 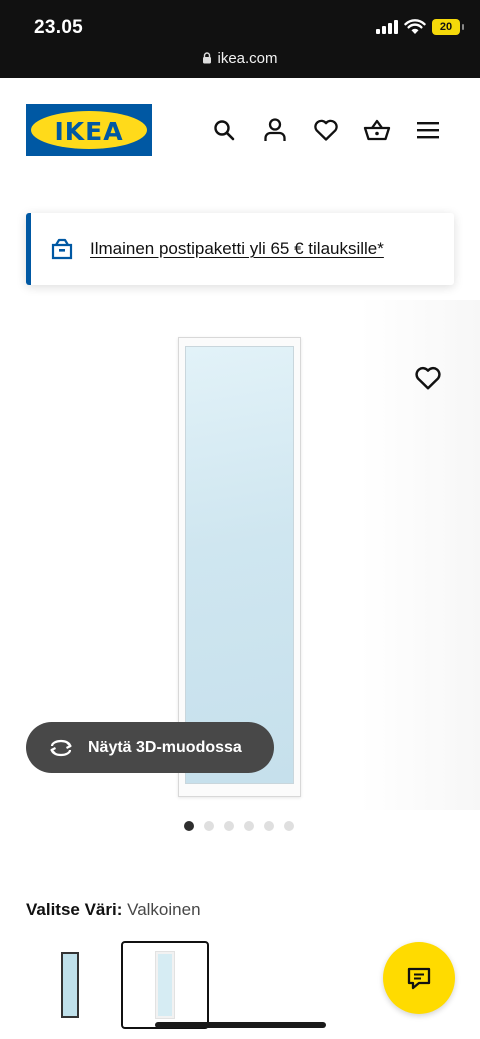 I want to click on status-icons: 20, so click(x=420, y=27).